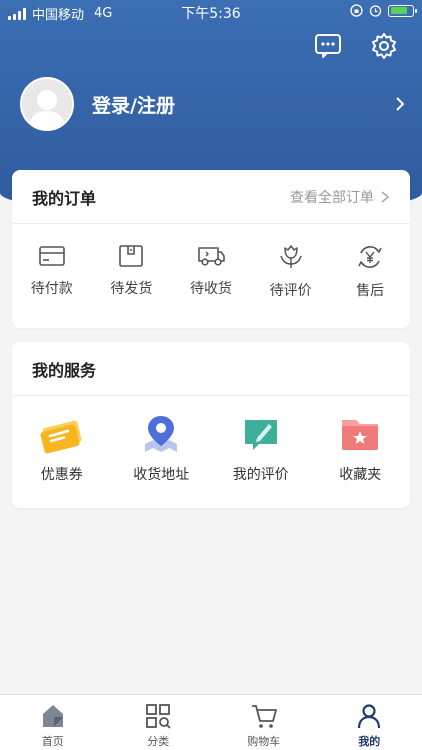 Image resolution: width=422 pixels, height=750 pixels. What do you see at coordinates (131, 256) in the screenshot?
I see `box-icon` at bounding box center [131, 256].